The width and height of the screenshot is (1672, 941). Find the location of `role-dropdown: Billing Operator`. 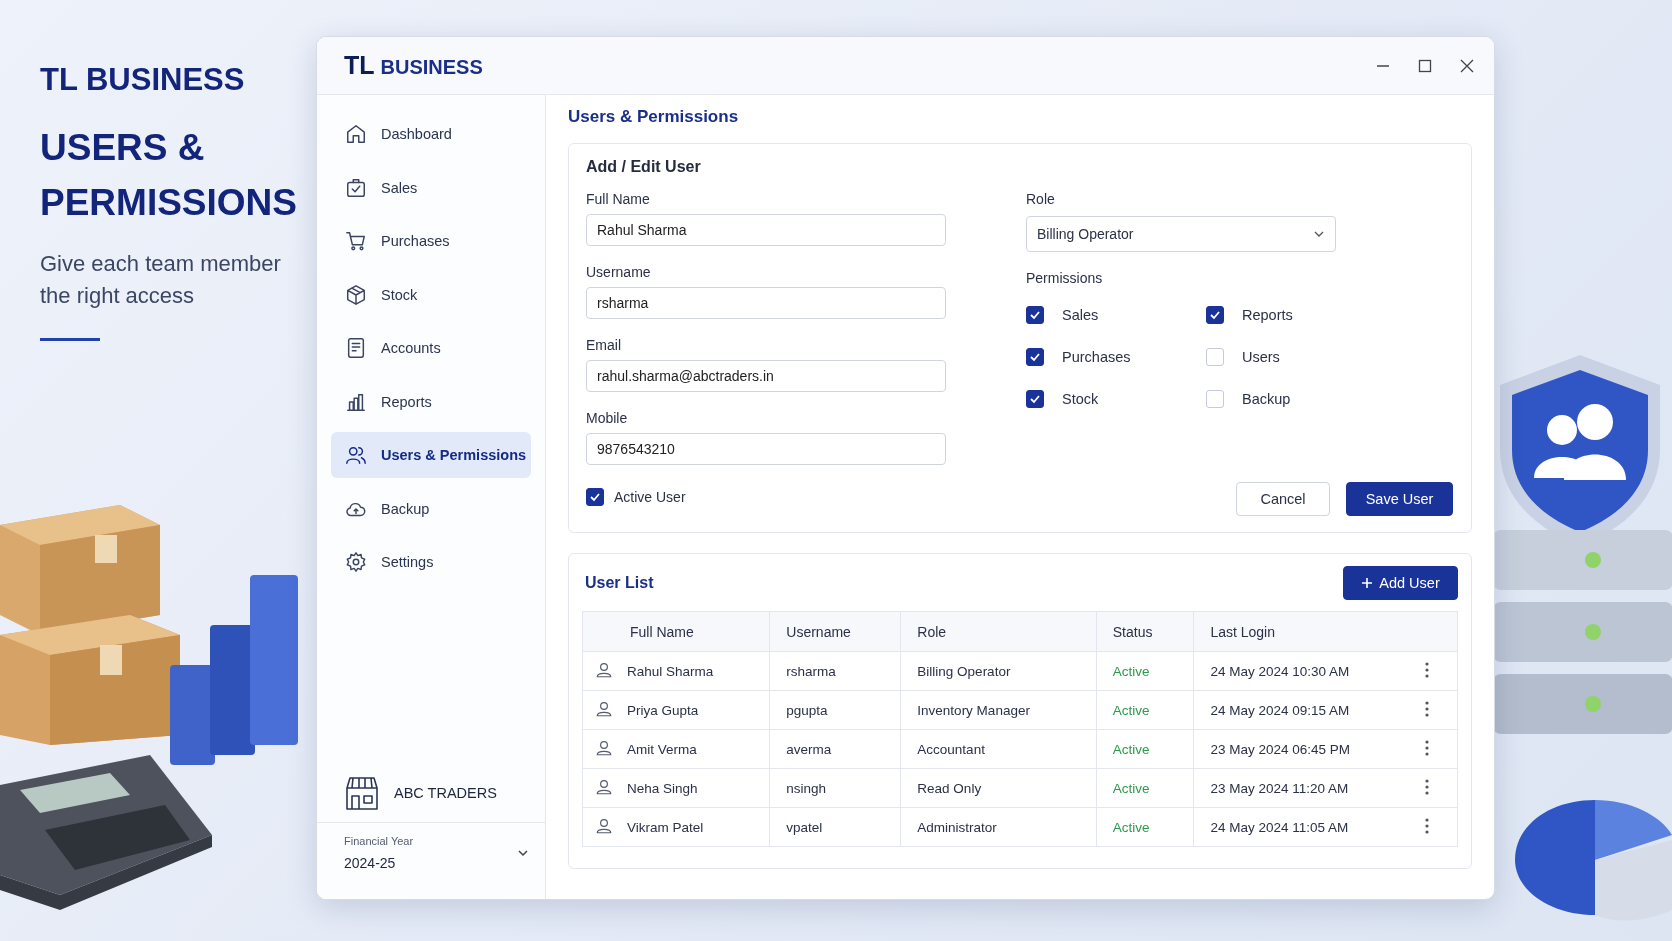

role-dropdown: Billing Operator is located at coordinates (1181, 234).